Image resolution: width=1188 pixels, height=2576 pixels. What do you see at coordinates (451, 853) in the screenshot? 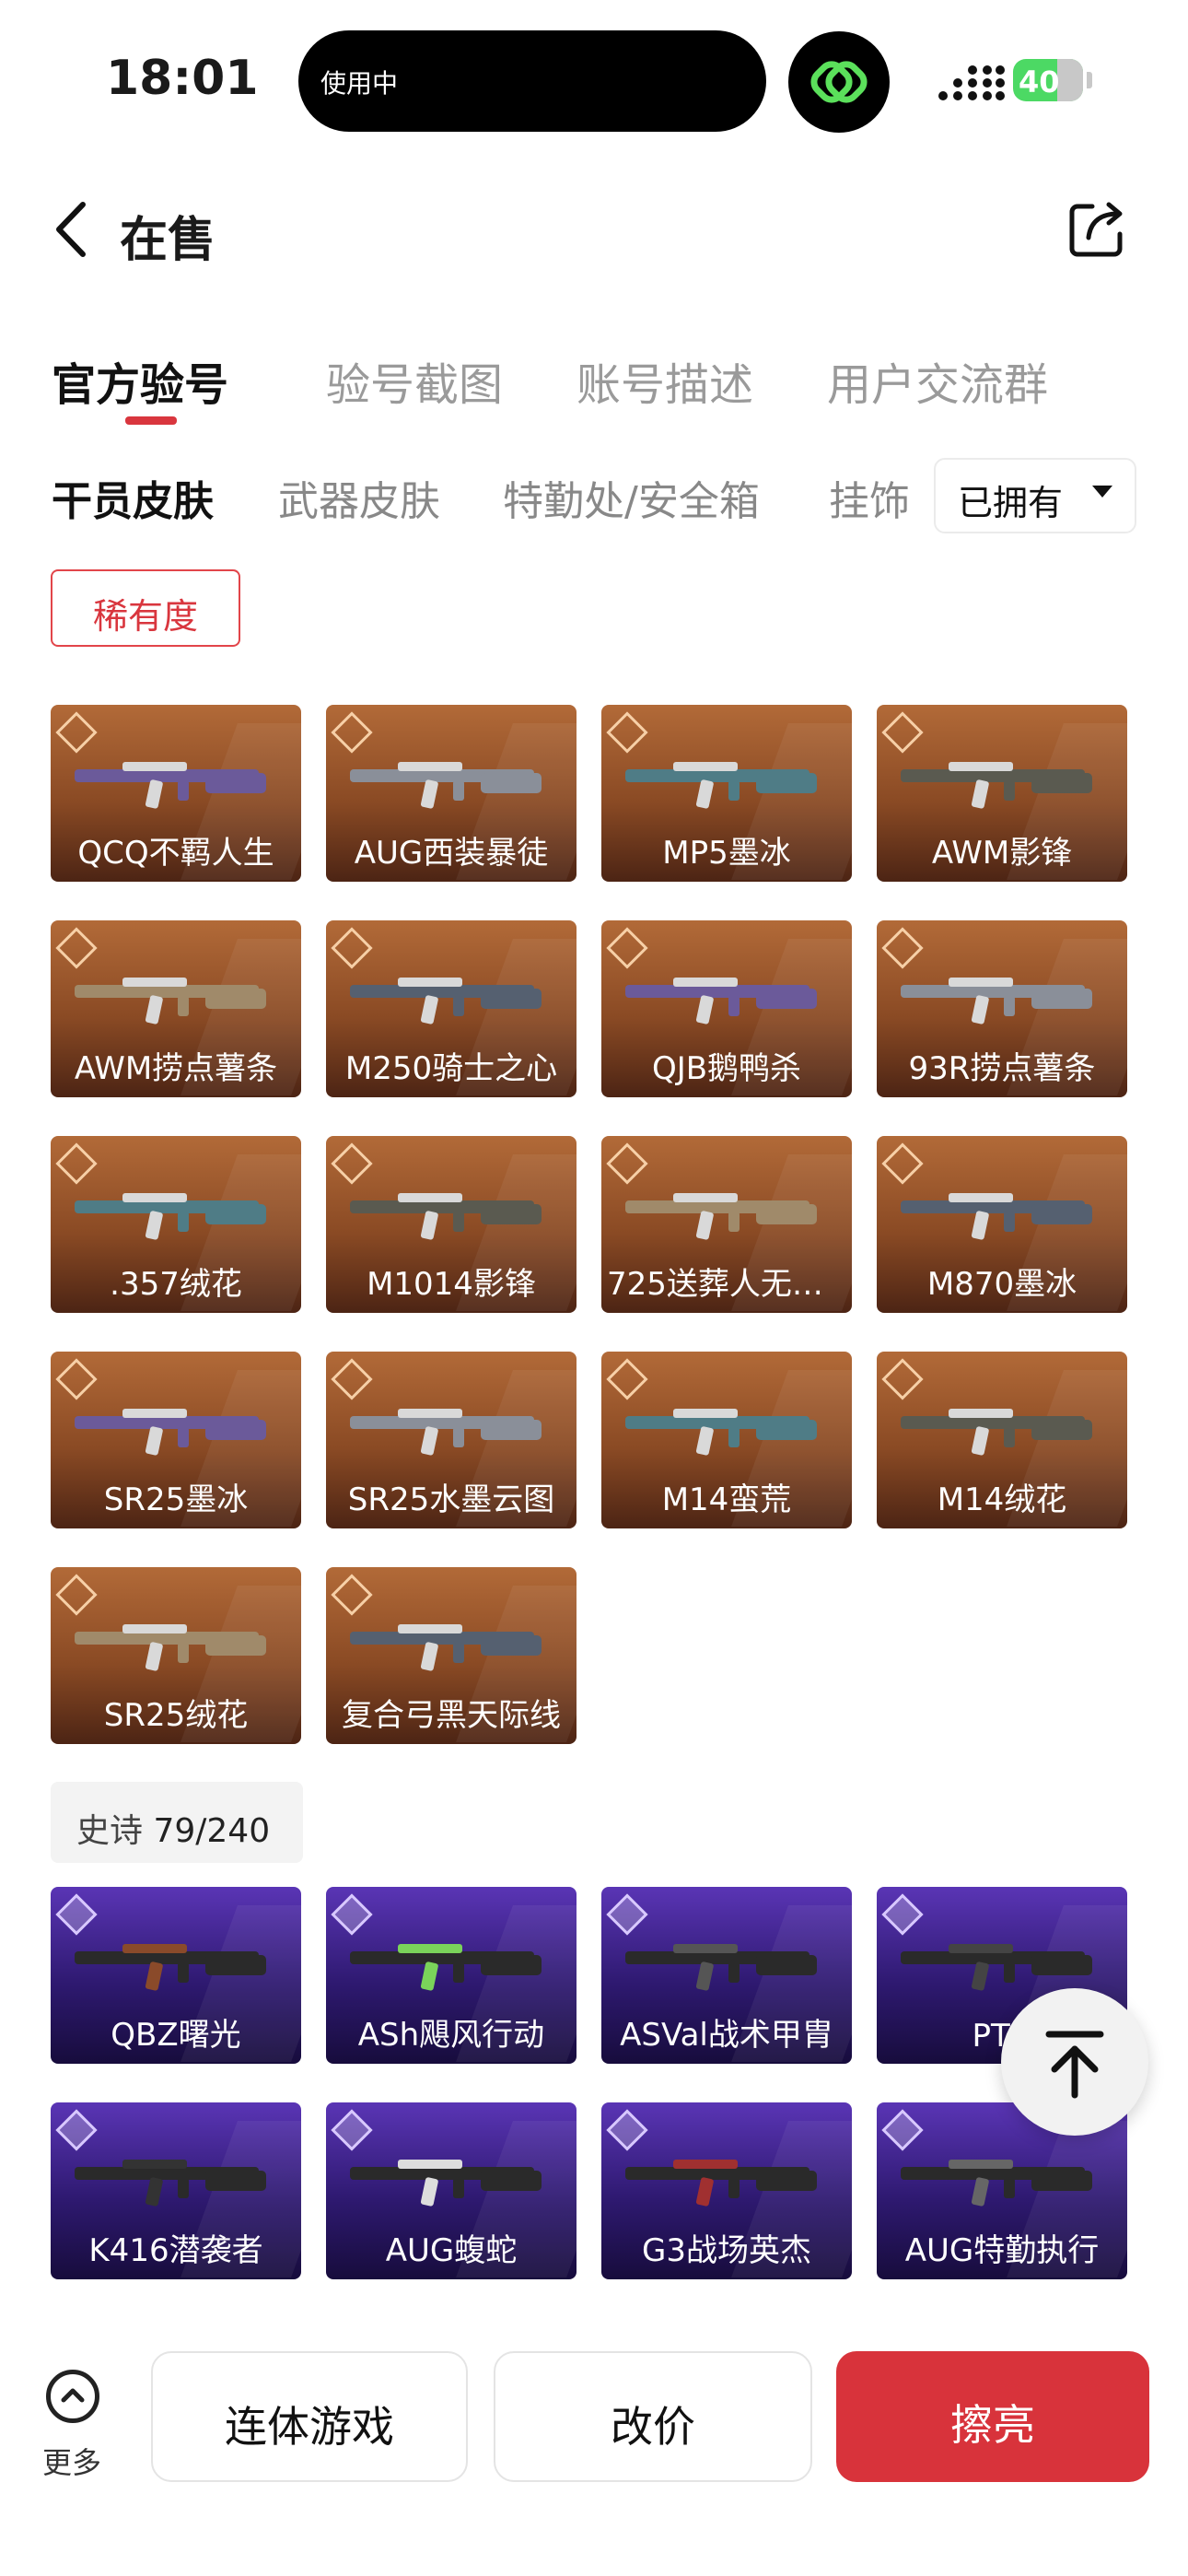
I see `weapon-name: AUG西装暴徒` at bounding box center [451, 853].